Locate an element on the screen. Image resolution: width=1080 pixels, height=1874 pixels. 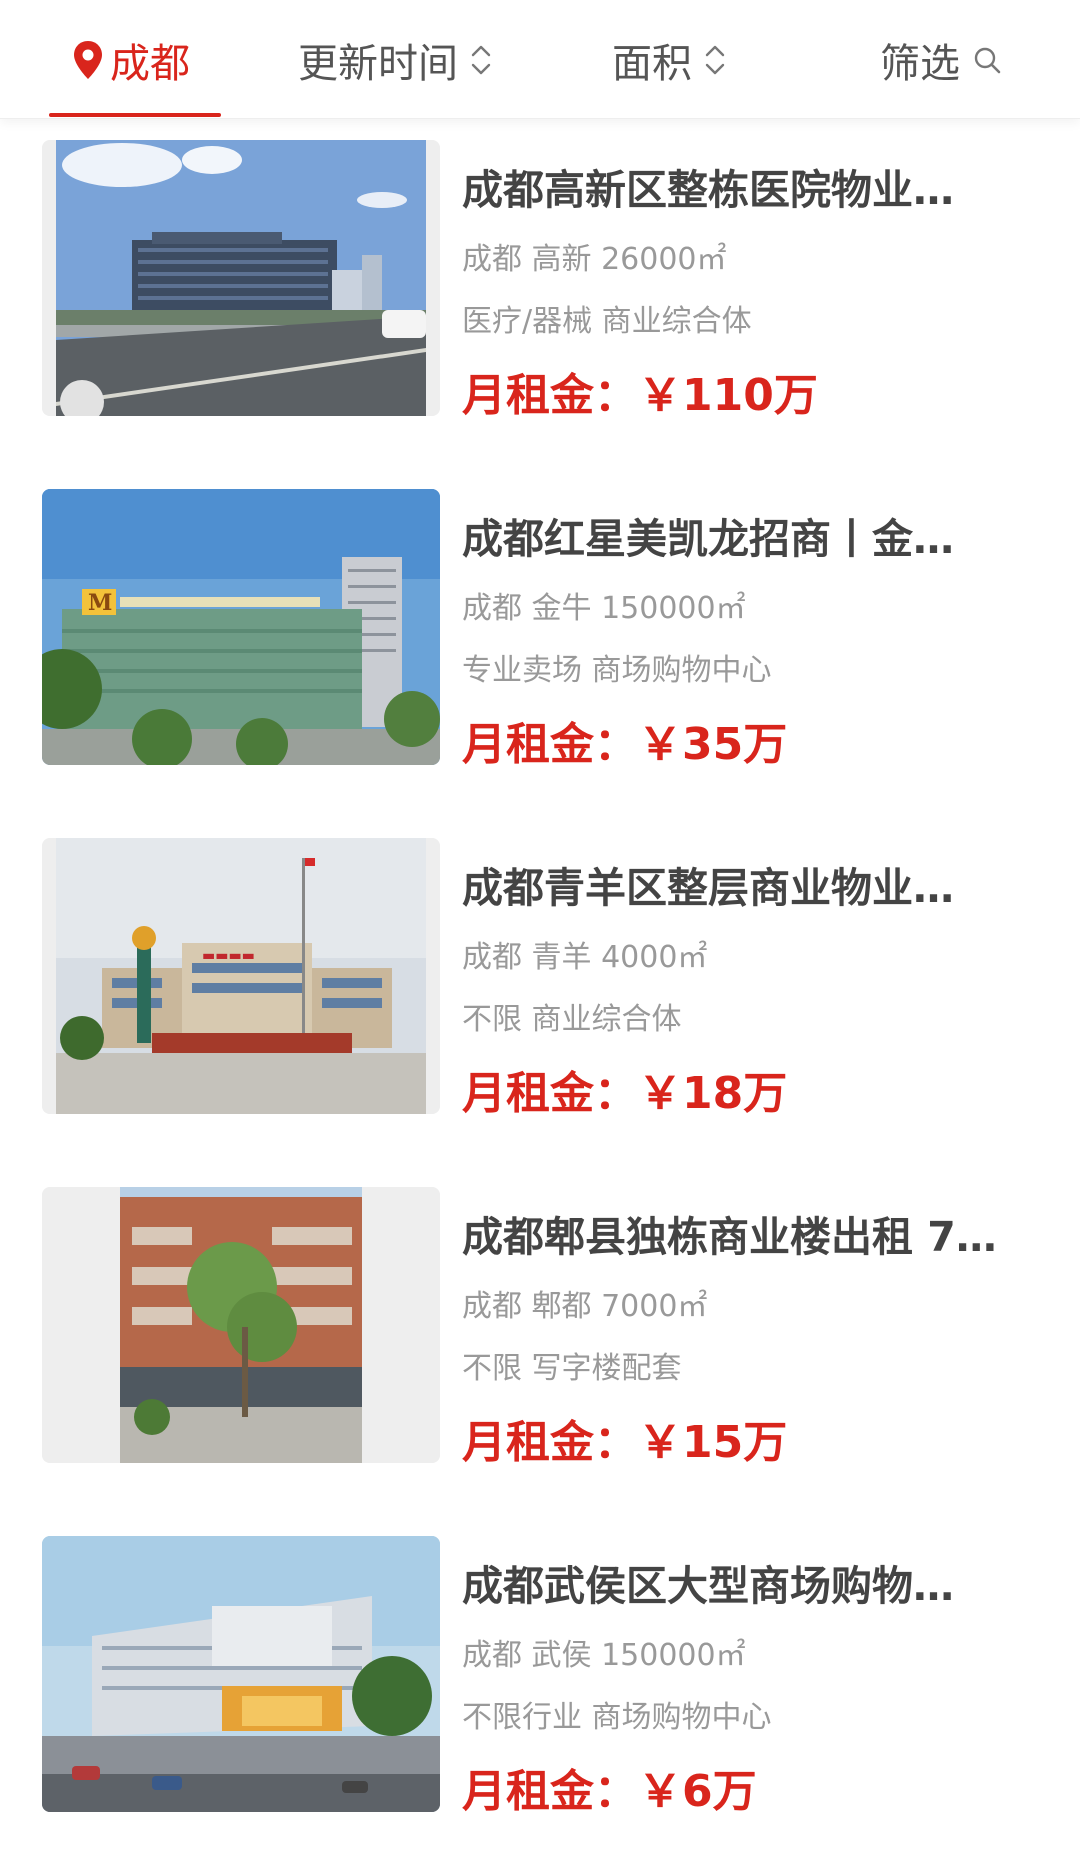
sort-by-update-time: 更新时间 is located at coordinates (395, 60).